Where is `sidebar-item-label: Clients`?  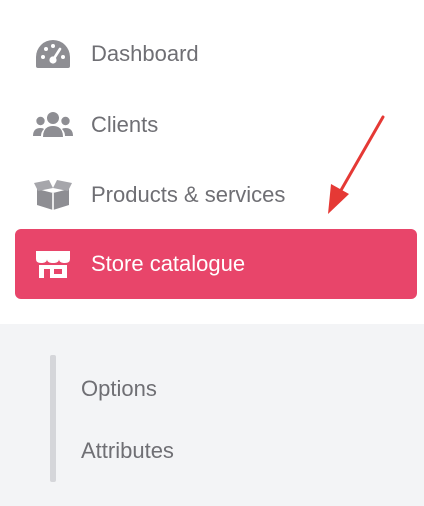 sidebar-item-label: Clients is located at coordinates (125, 124).